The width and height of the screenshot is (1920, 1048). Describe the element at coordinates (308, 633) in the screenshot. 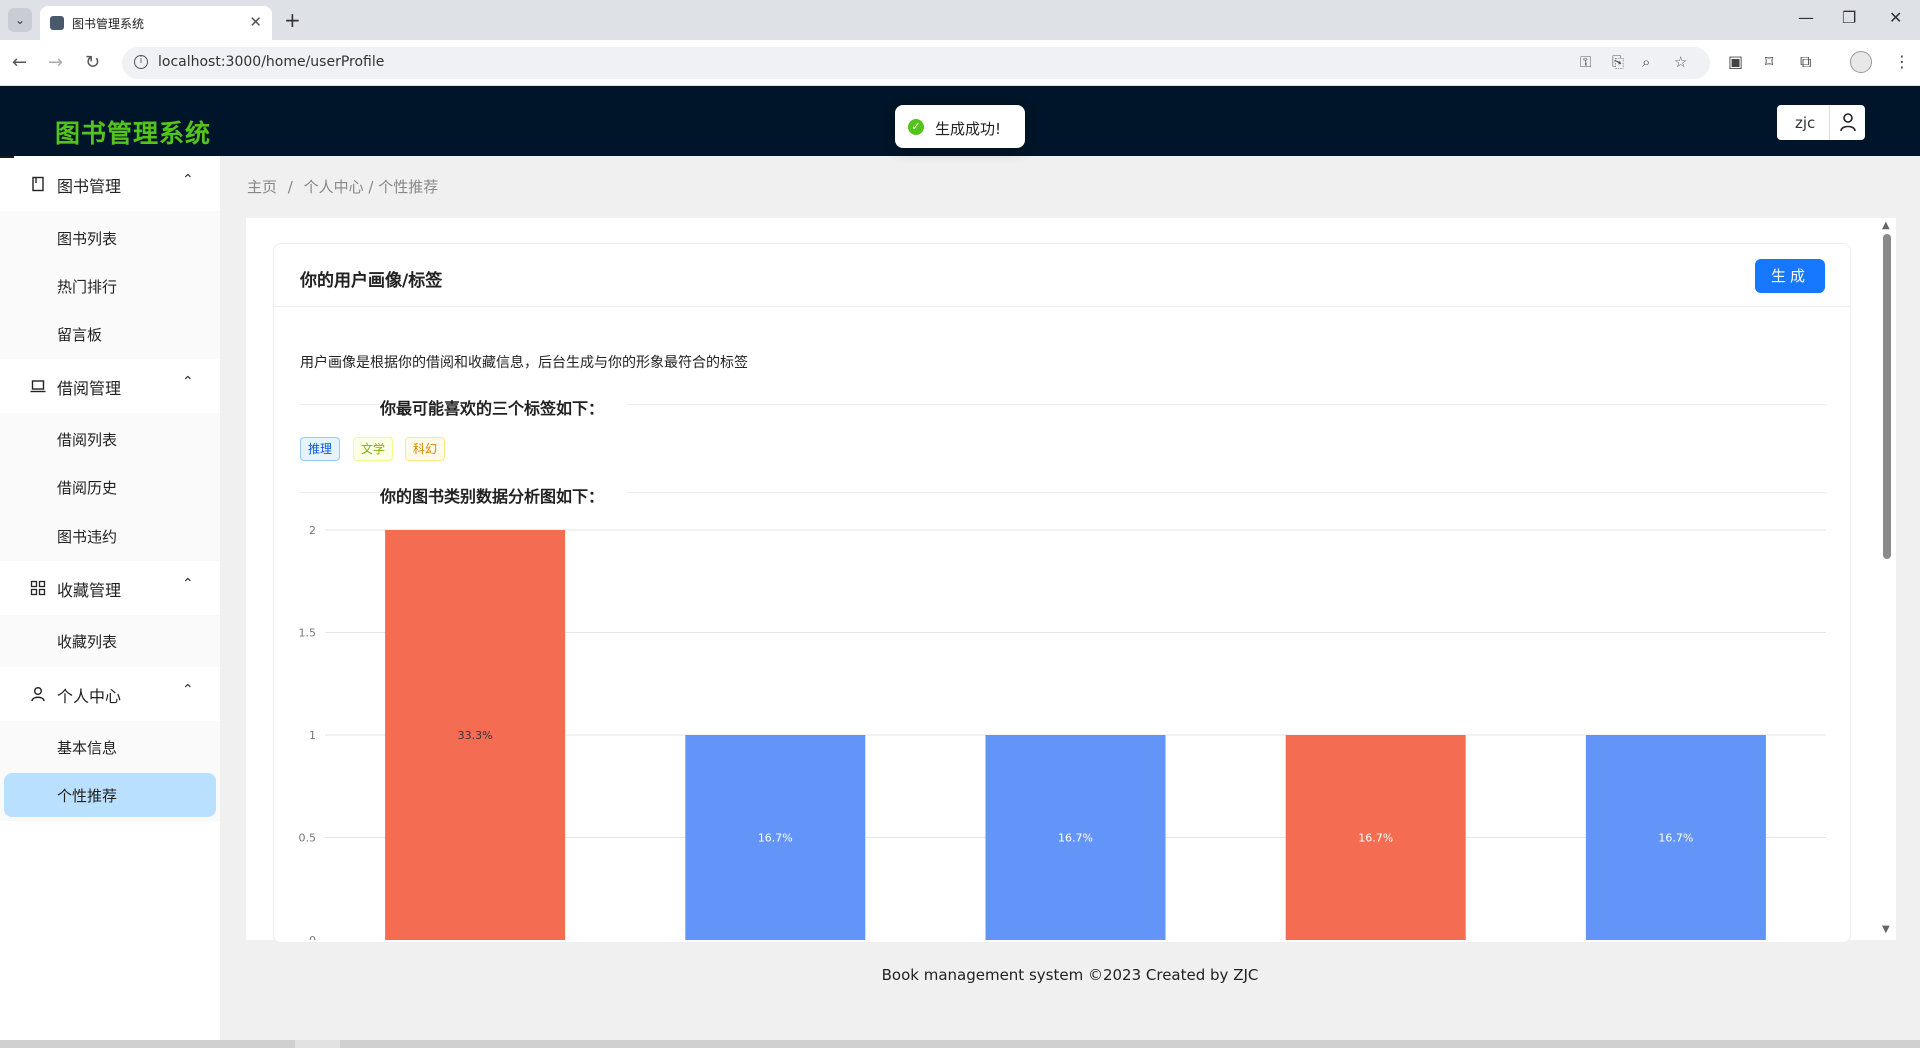

I see `y-tick-label: 1.5` at that location.